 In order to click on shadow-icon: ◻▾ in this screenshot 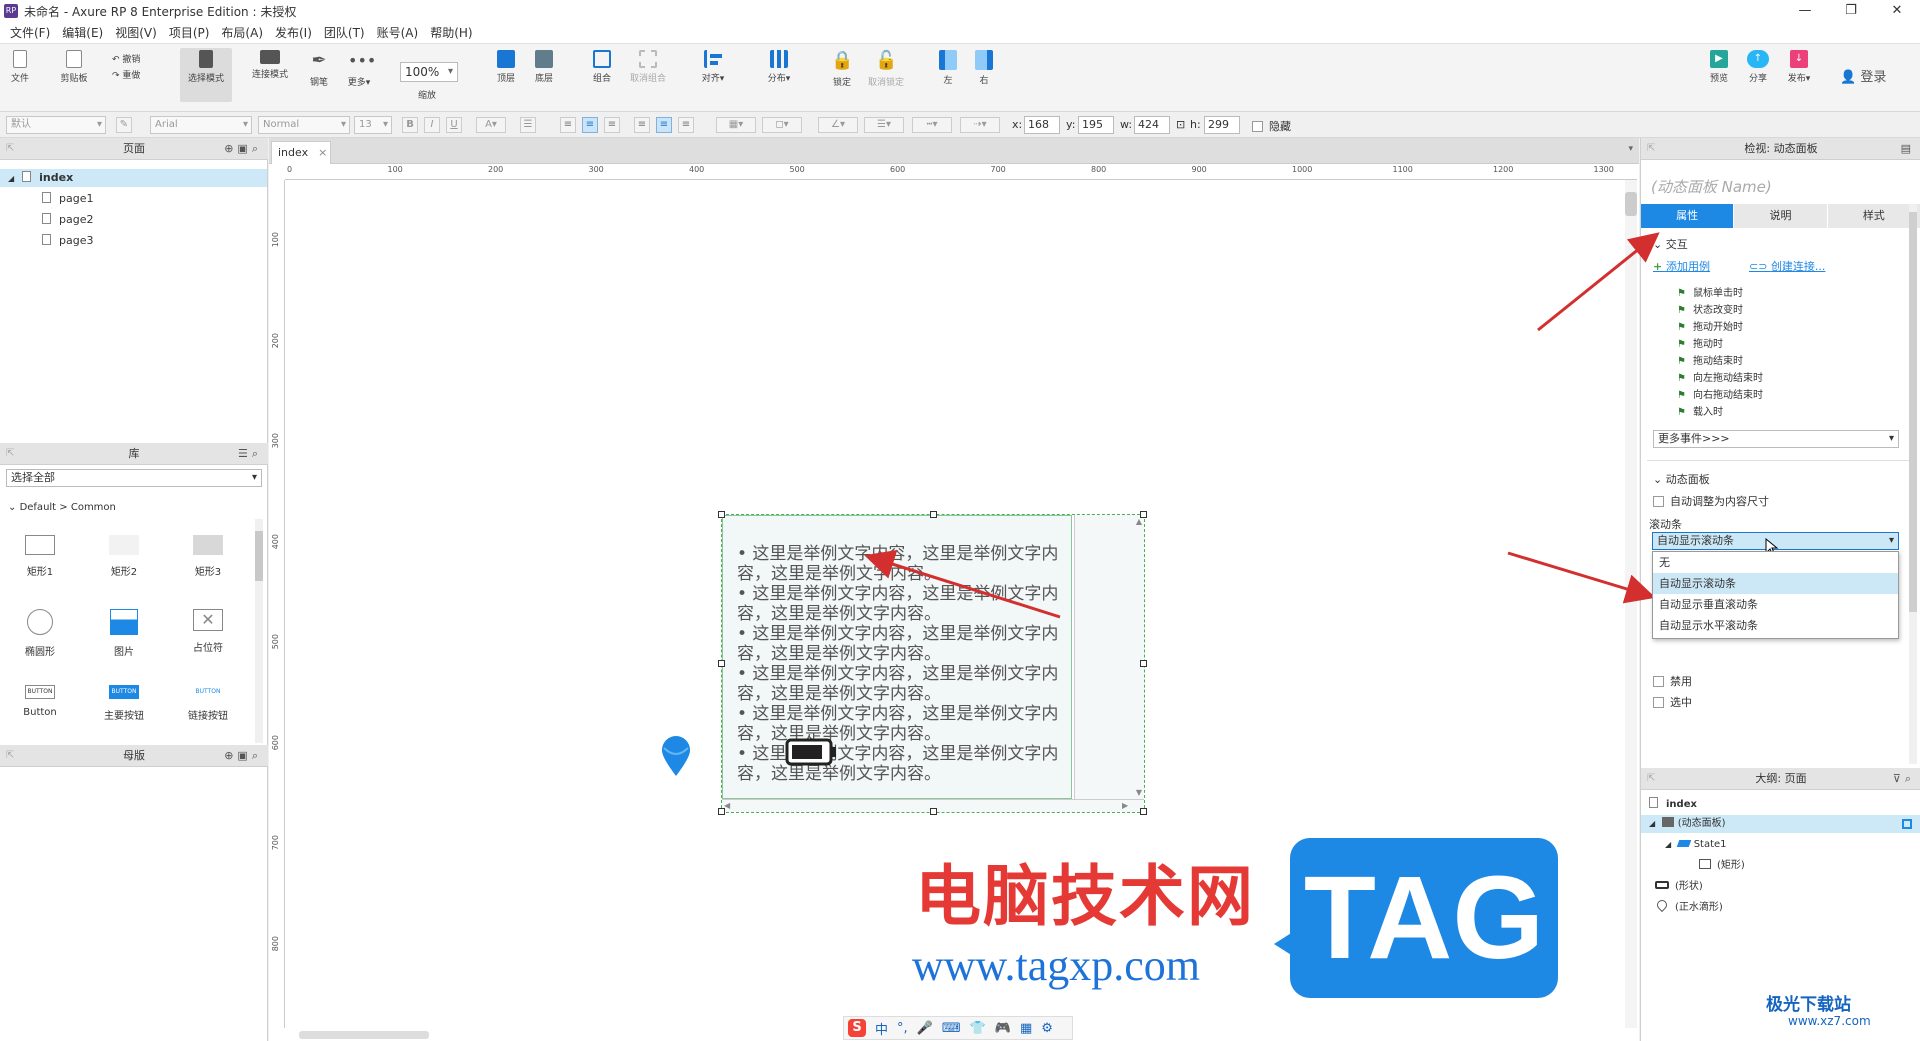, I will do `click(782, 125)`.